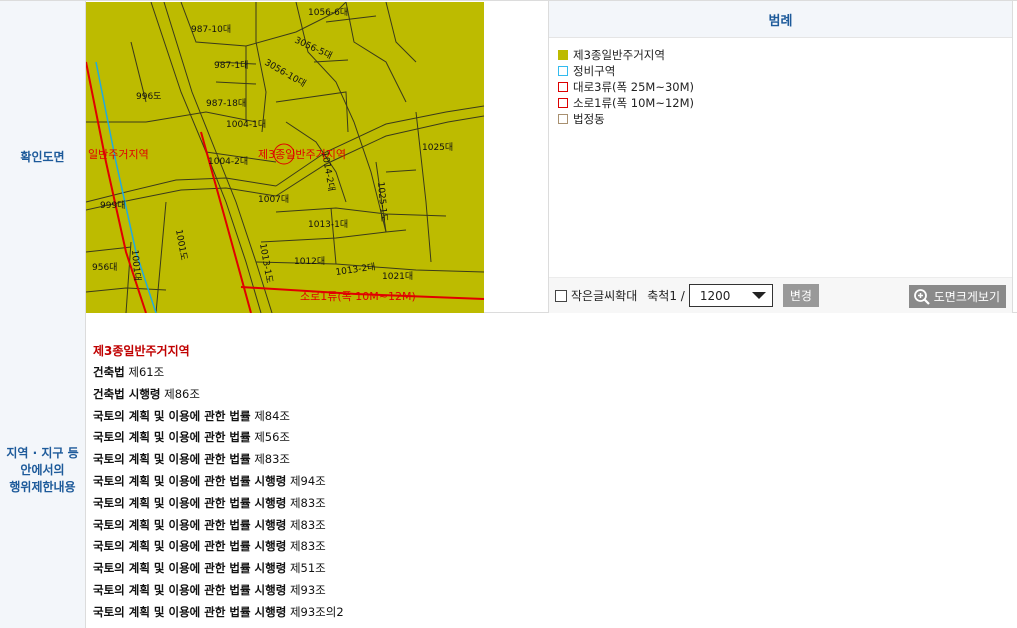 Image resolution: width=1017 pixels, height=628 pixels. I want to click on map-label: 1025대, so click(437, 147).